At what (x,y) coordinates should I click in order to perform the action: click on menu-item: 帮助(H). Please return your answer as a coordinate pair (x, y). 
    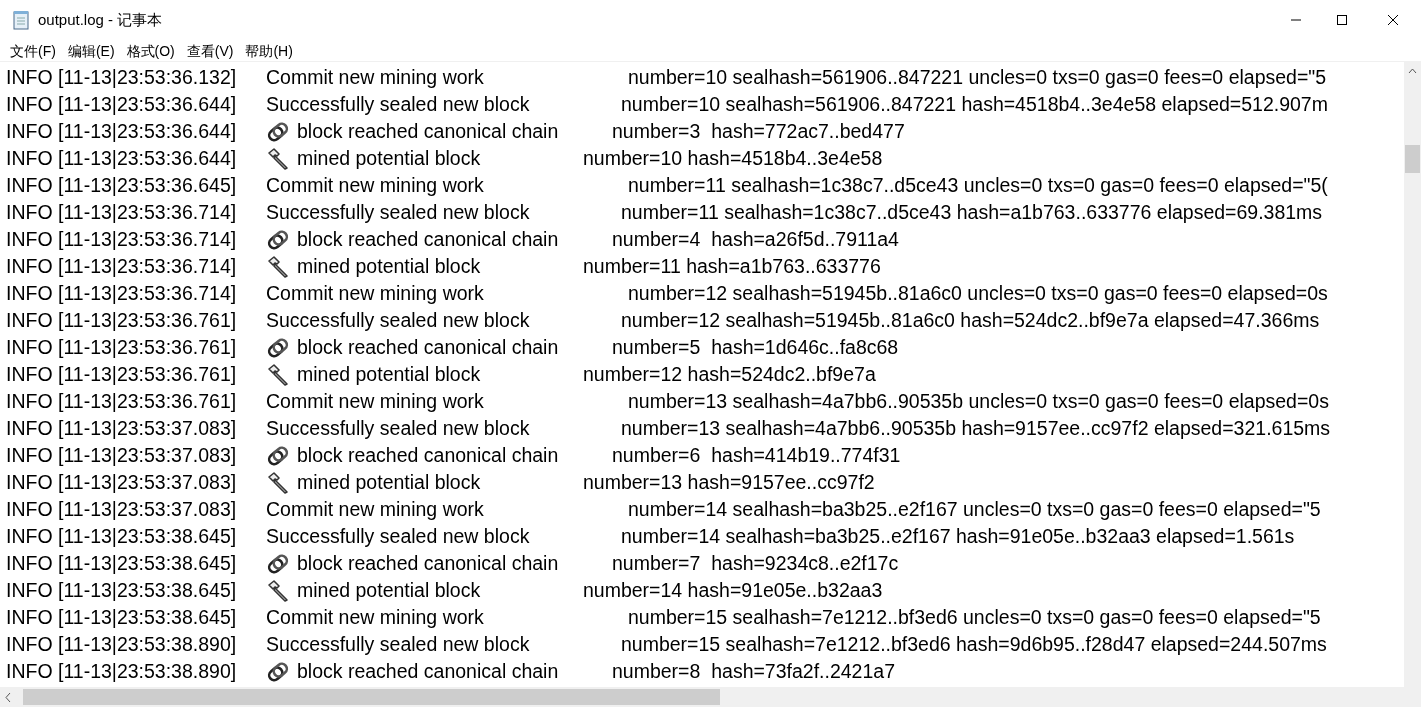
    Looking at the image, I should click on (269, 50).